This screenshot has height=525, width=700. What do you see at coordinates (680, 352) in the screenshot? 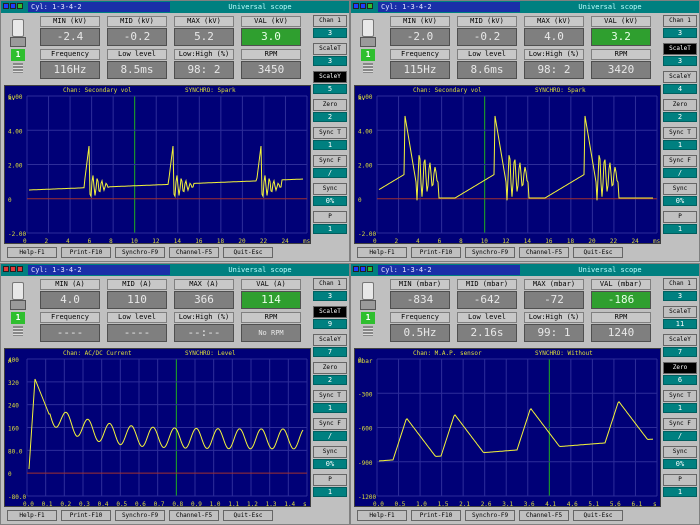
I see `scale-y-value: 7` at bounding box center [680, 352].